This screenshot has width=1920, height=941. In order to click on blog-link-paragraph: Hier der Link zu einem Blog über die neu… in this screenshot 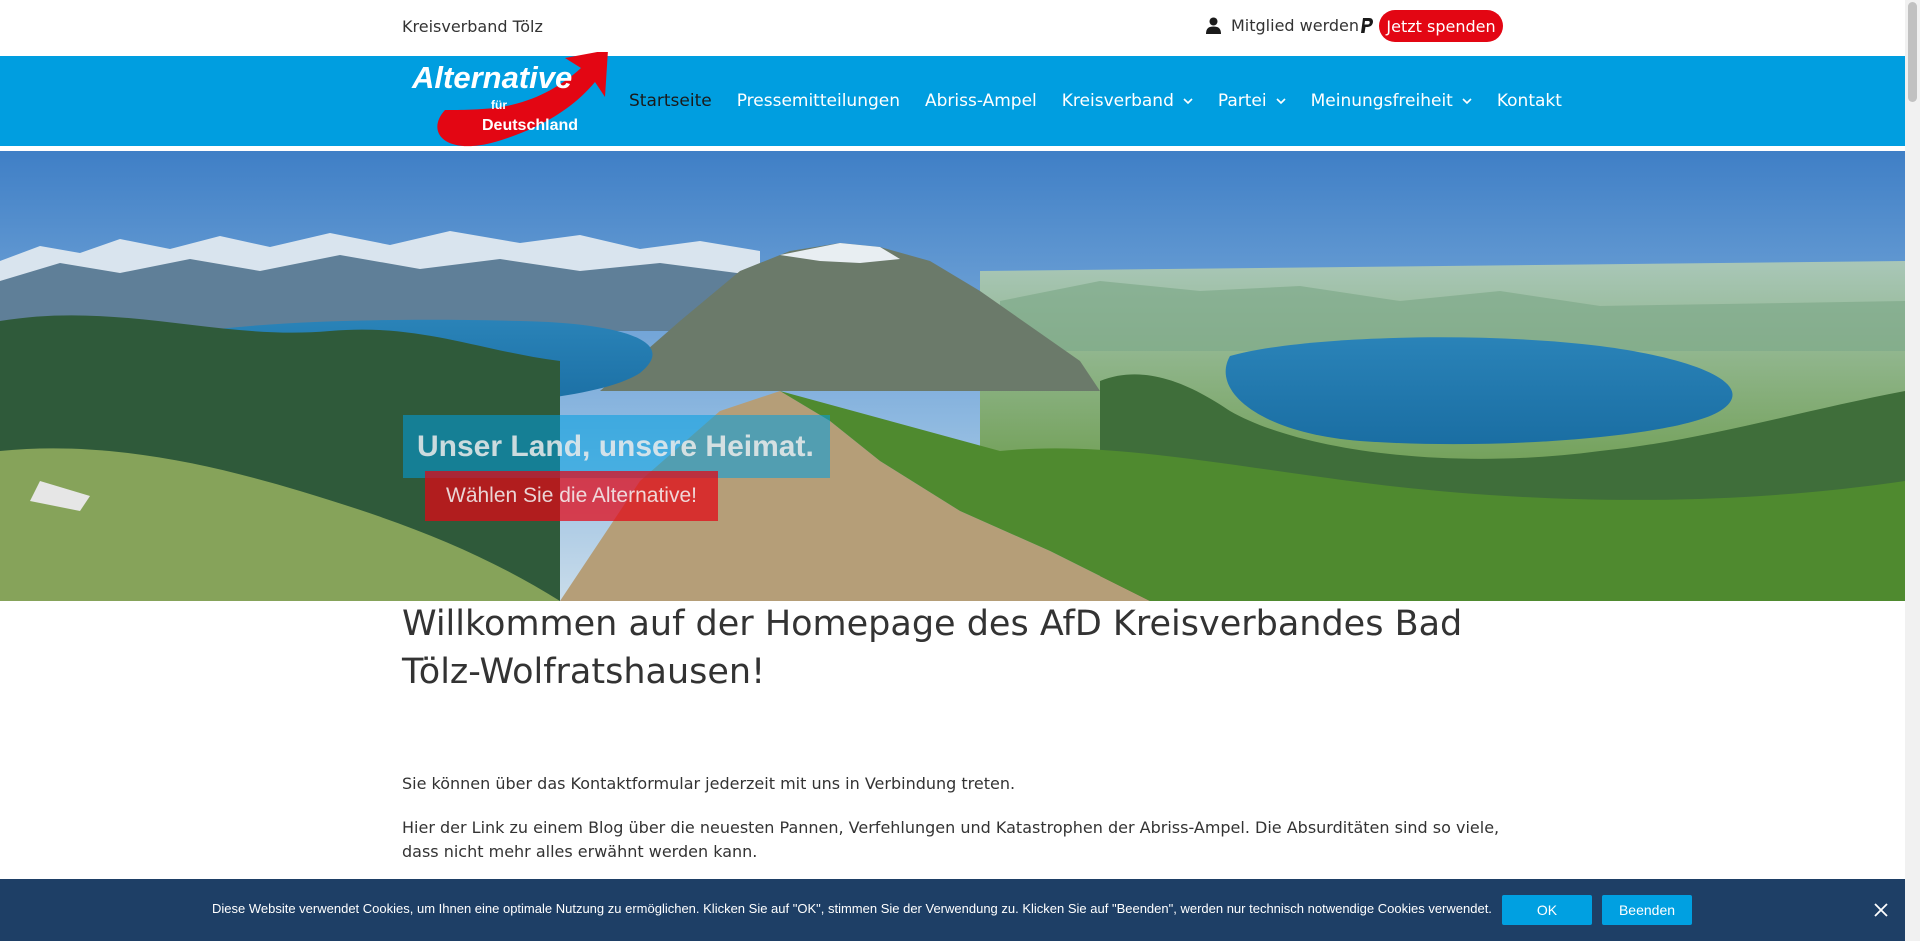, I will do `click(951, 839)`.